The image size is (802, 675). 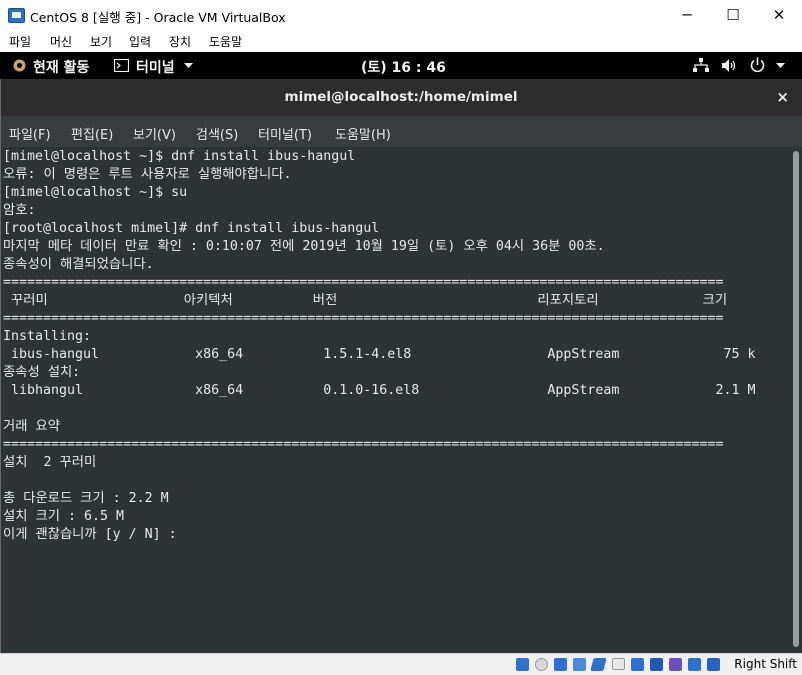 What do you see at coordinates (285, 133) in the screenshot?
I see `terminal-menu-terminal: 터미널(T)` at bounding box center [285, 133].